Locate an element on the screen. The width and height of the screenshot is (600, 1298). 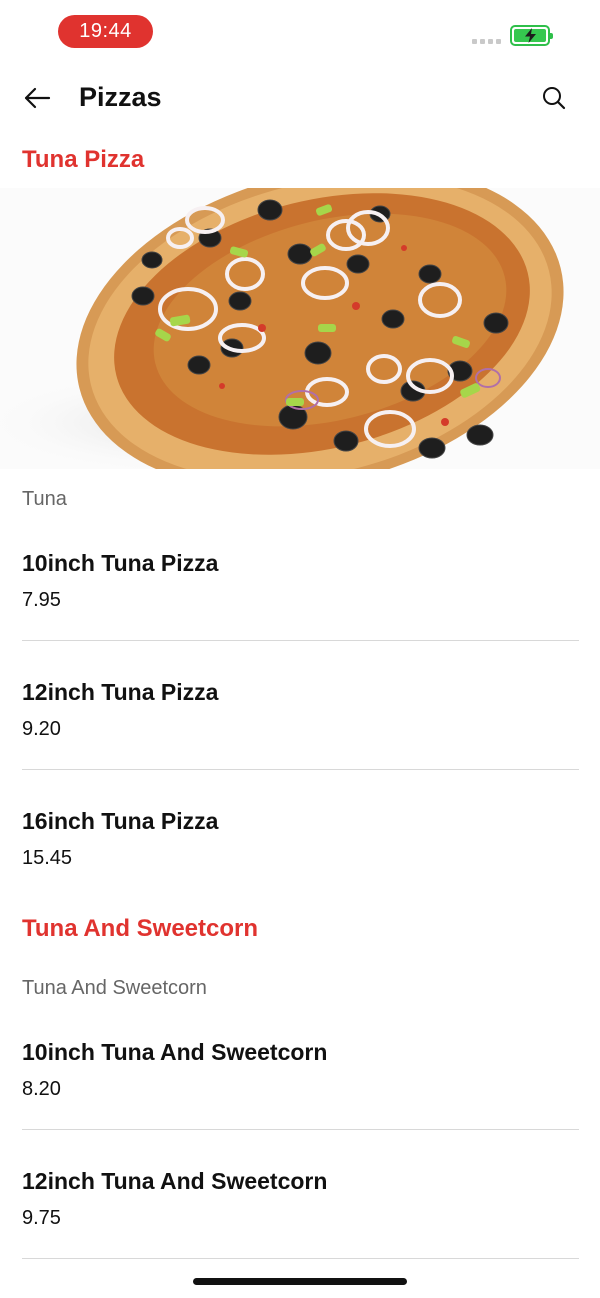
search-icon is located at coordinates (554, 98).